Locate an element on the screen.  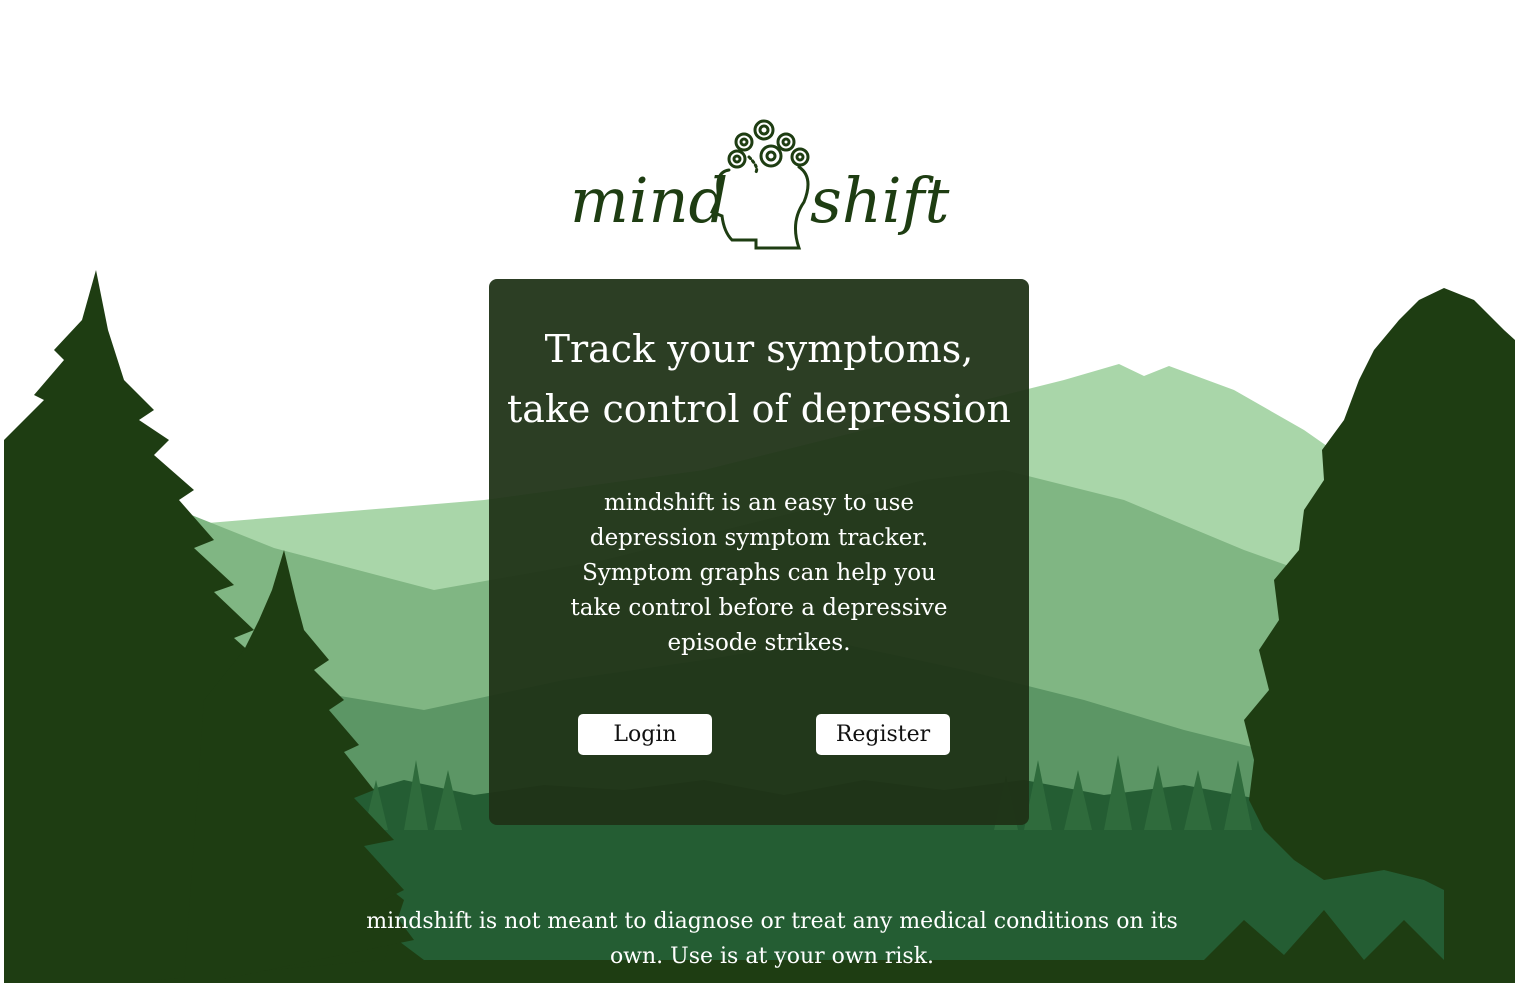
register-button: Register is located at coordinates (883, 734).